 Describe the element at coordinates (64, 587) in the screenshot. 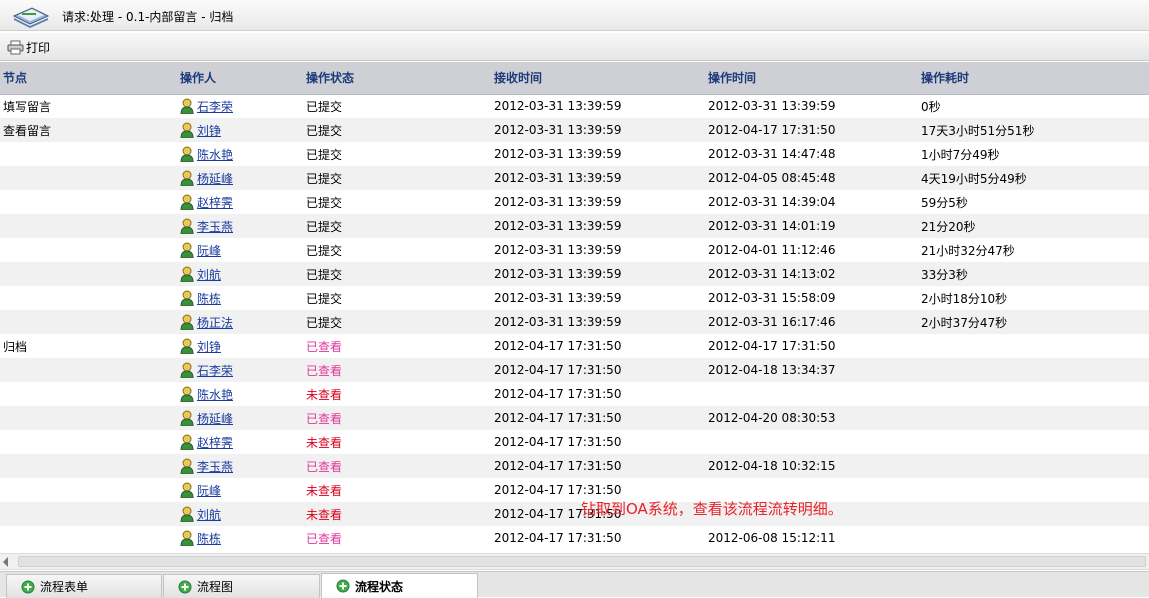

I see `tab-label: 流程表单` at that location.